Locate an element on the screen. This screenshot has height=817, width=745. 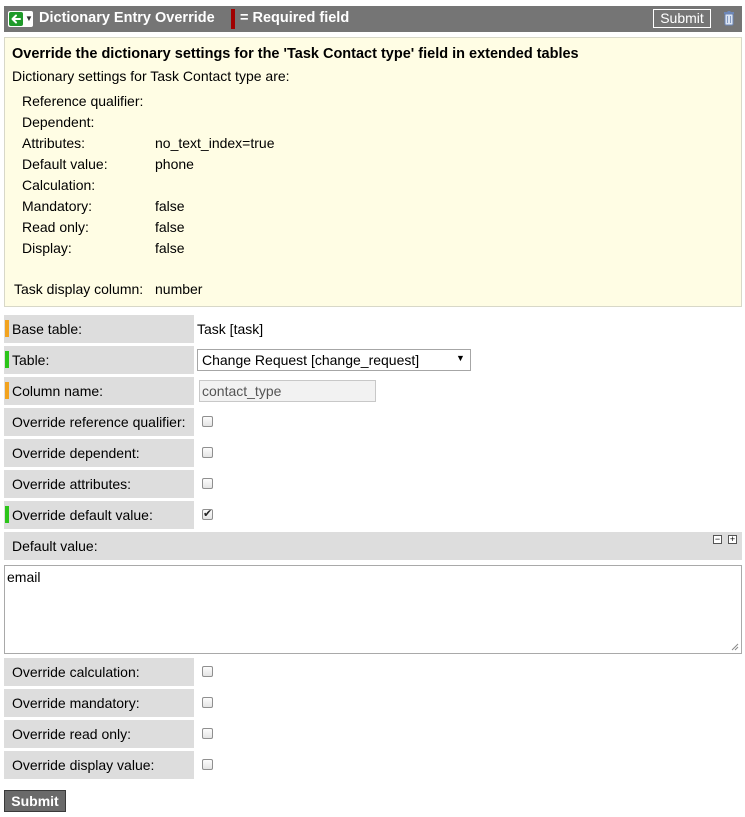
table-label: Table: is located at coordinates (31, 360).